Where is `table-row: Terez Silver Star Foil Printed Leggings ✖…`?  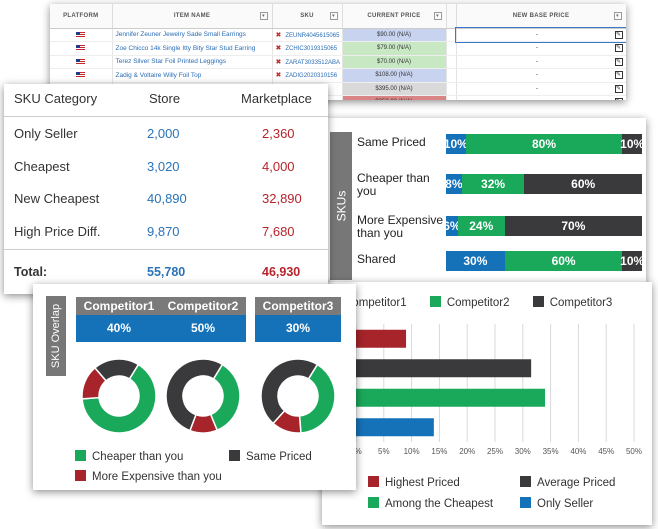 table-row: Terez Silver Star Foil Printed Leggings ✖… is located at coordinates (338, 62).